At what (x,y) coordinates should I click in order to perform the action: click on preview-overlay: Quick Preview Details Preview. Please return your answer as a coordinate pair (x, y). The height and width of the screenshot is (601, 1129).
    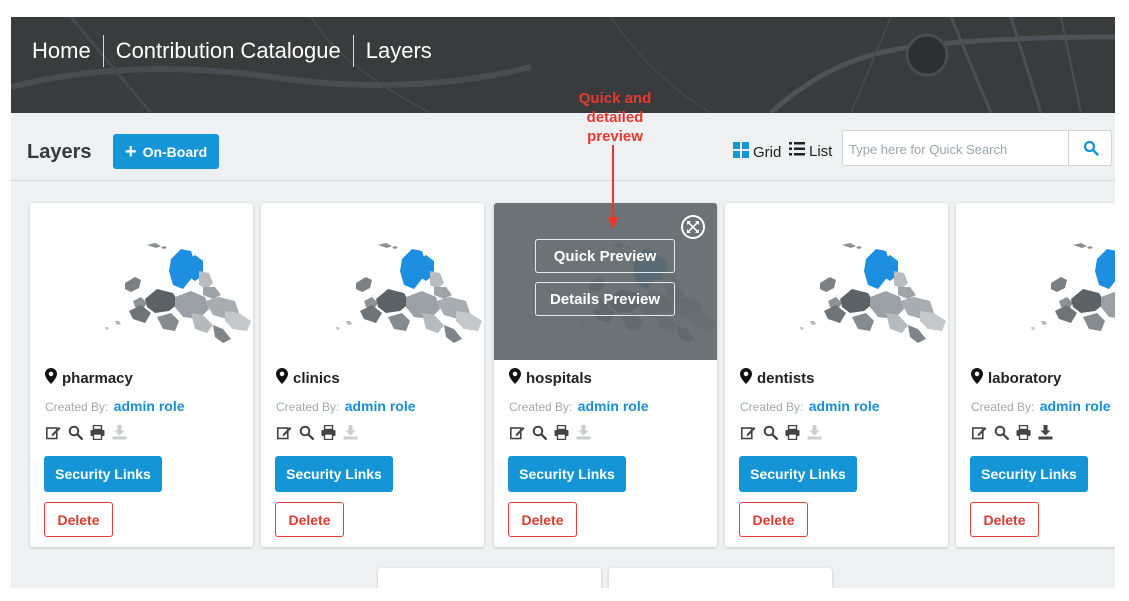
    Looking at the image, I should click on (605, 281).